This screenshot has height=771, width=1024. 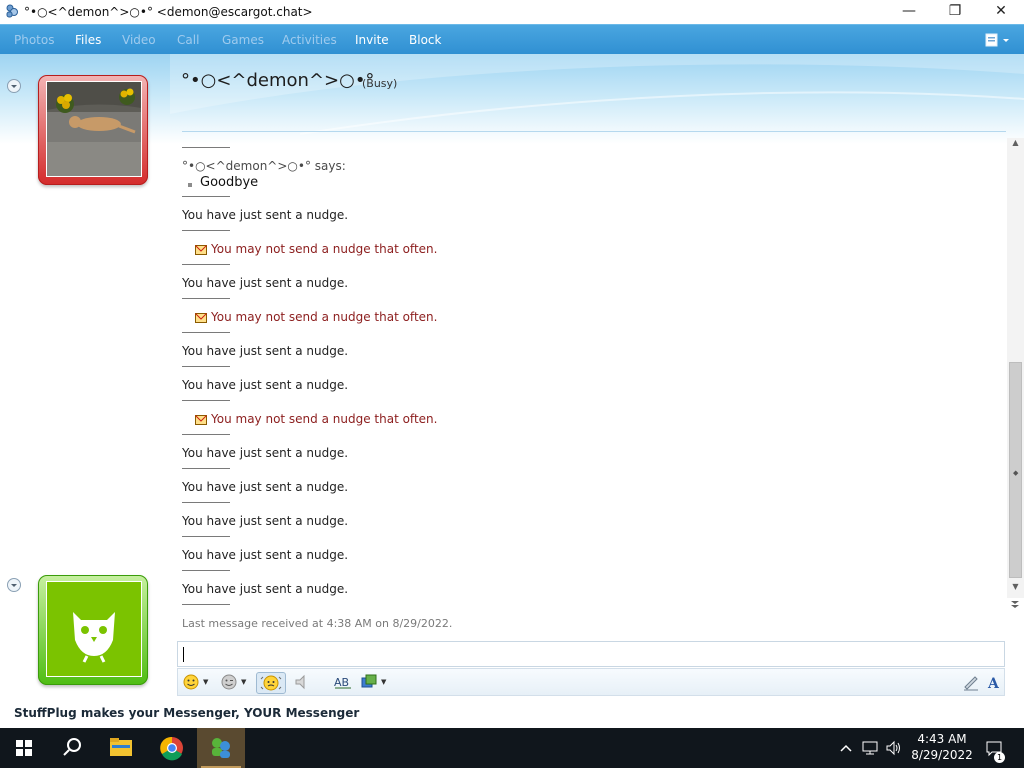 I want to click on nudge-button, so click(x=271, y=683).